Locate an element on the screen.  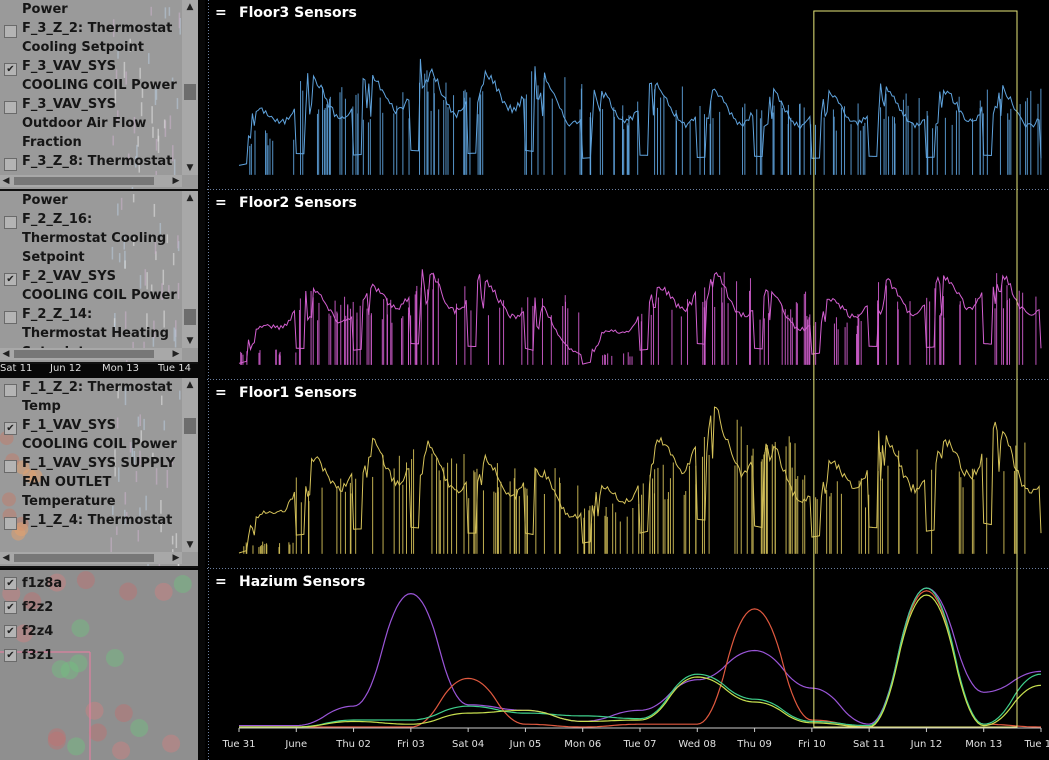
variable-item: F_1_Z_4: Thermostat is located at coordinates (90, 520).